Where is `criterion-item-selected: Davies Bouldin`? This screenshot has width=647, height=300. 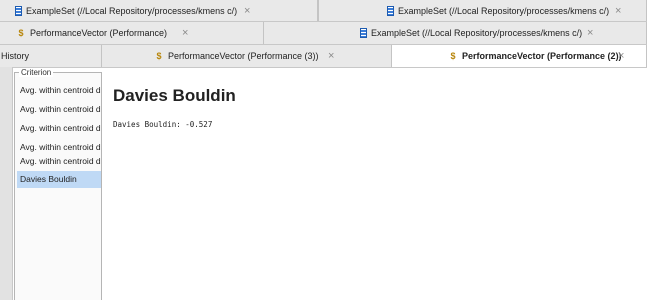 criterion-item-selected: Davies Bouldin is located at coordinates (59, 179).